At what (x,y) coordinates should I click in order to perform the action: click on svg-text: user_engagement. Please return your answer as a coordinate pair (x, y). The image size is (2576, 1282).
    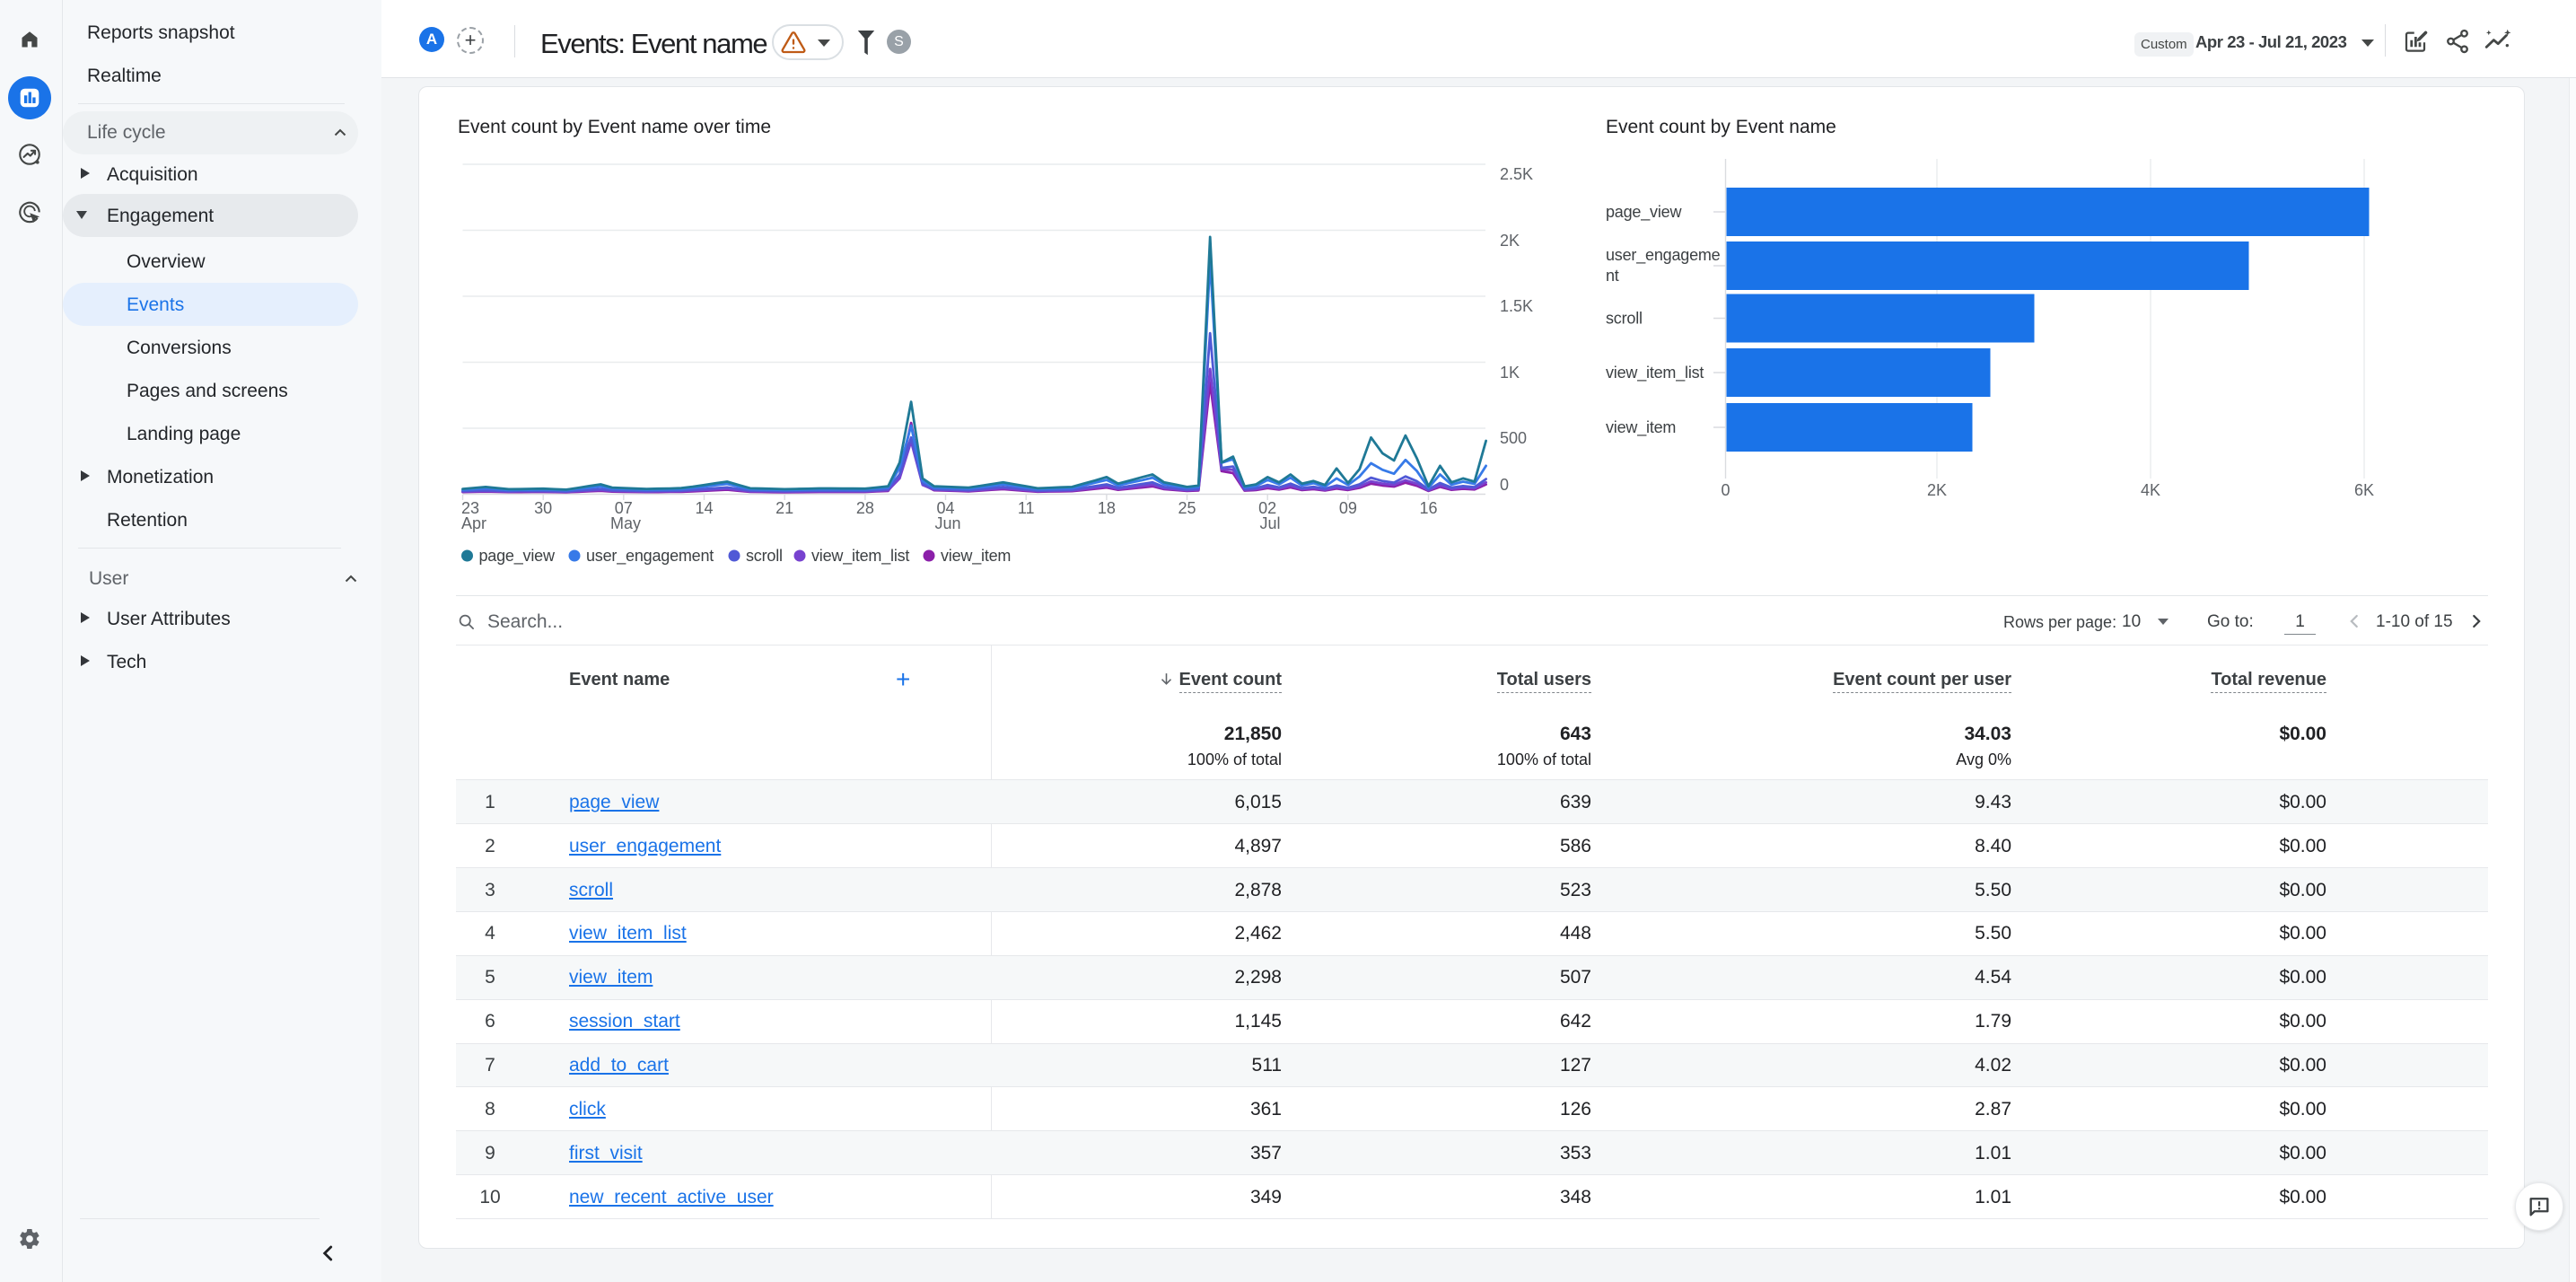
    Looking at the image, I should click on (650, 556).